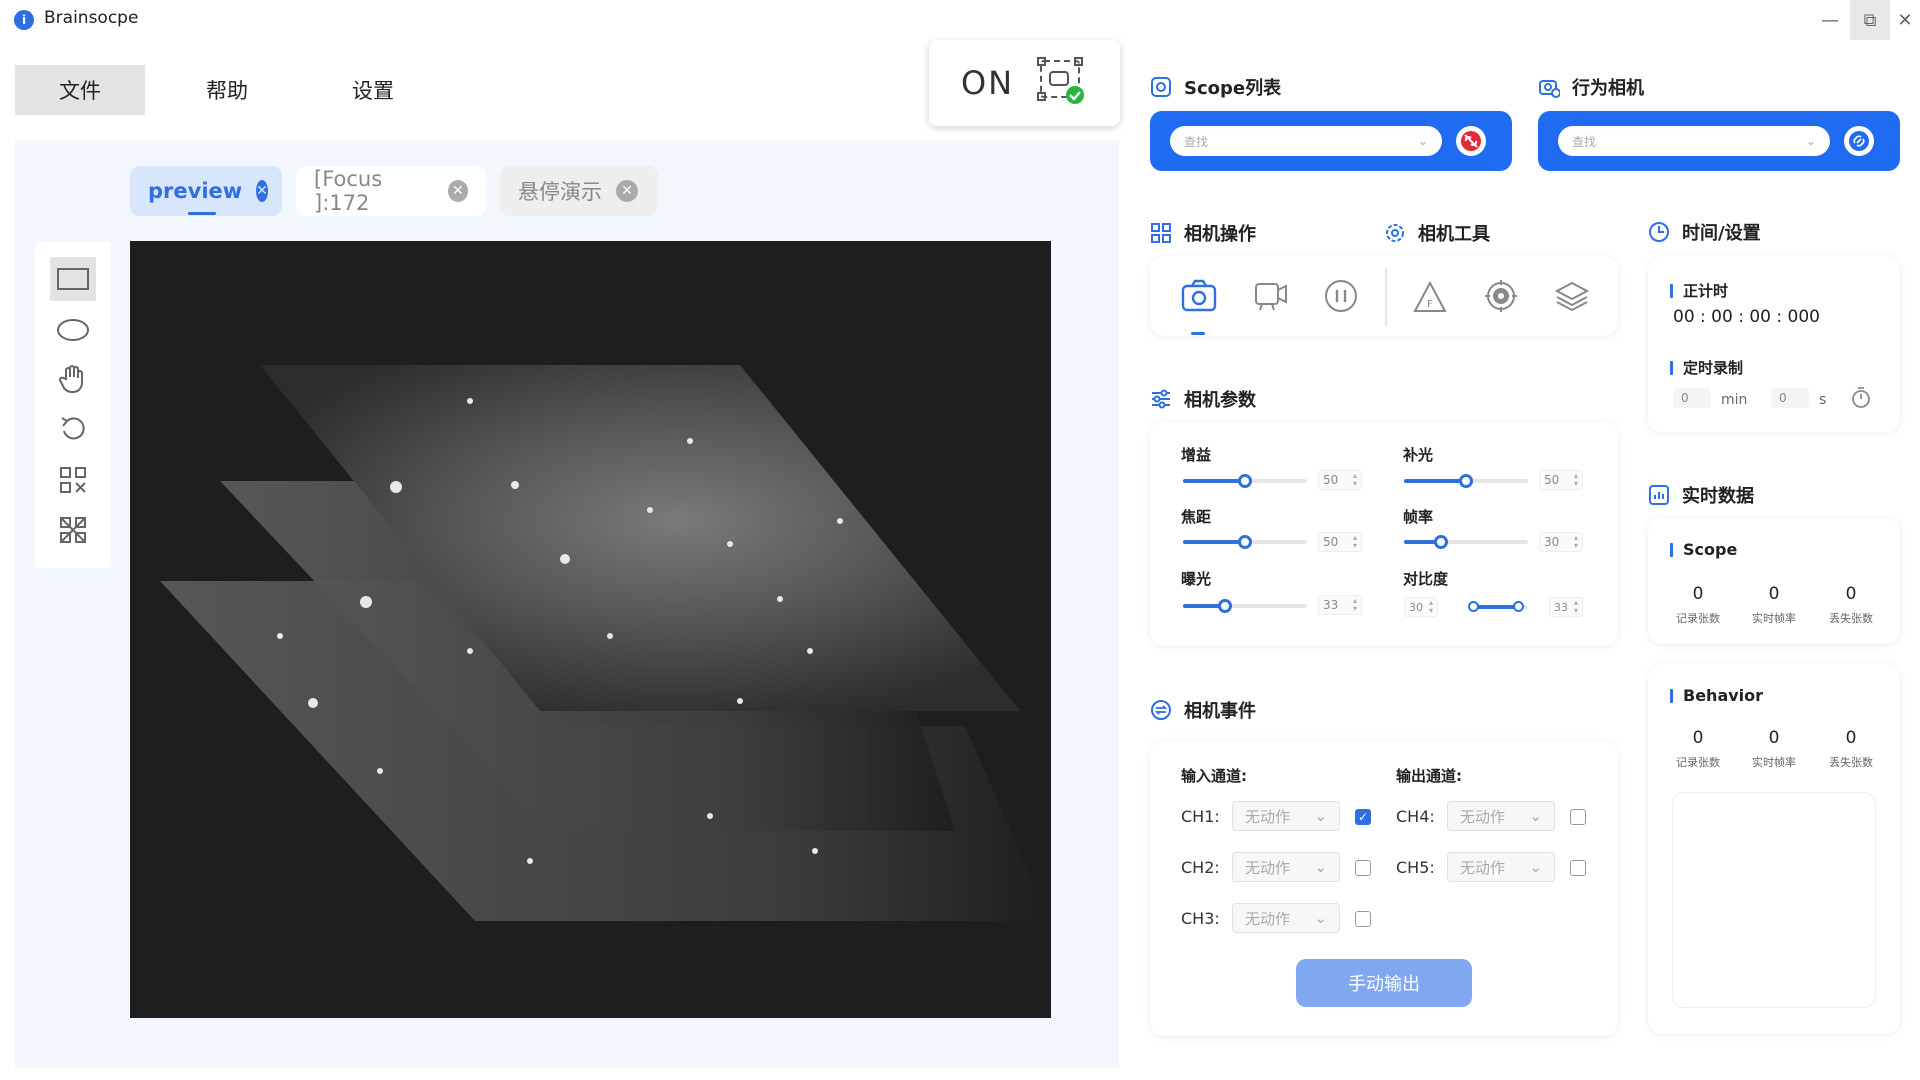  What do you see at coordinates (579, 191) in the screenshot?
I see `tab-hover-demo: 悬停演示 ✕` at bounding box center [579, 191].